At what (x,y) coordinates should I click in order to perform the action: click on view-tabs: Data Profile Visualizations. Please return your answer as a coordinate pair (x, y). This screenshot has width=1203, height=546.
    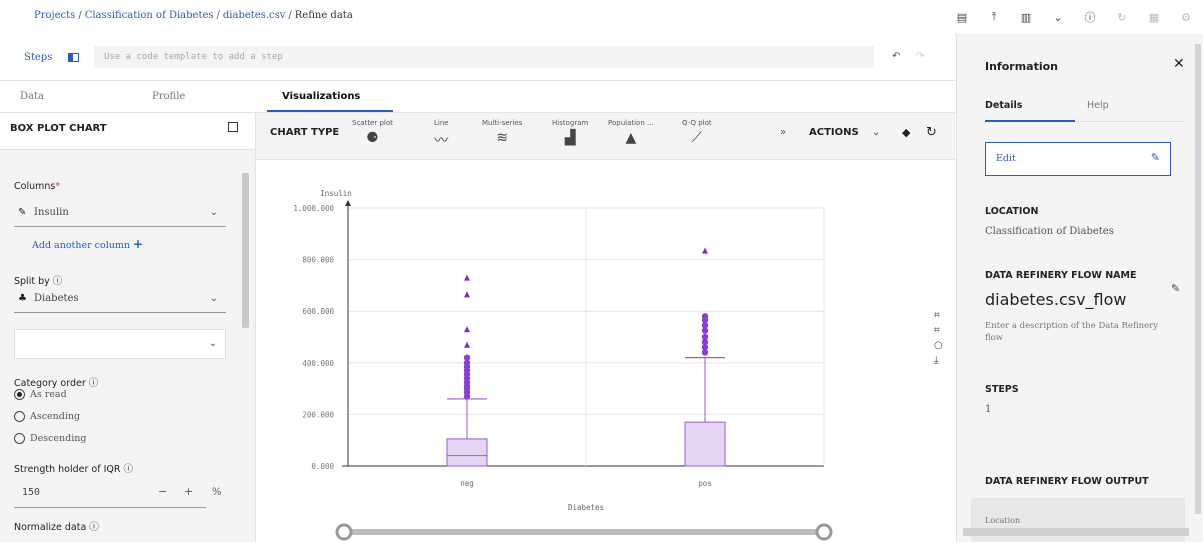
    Looking at the image, I should click on (477, 96).